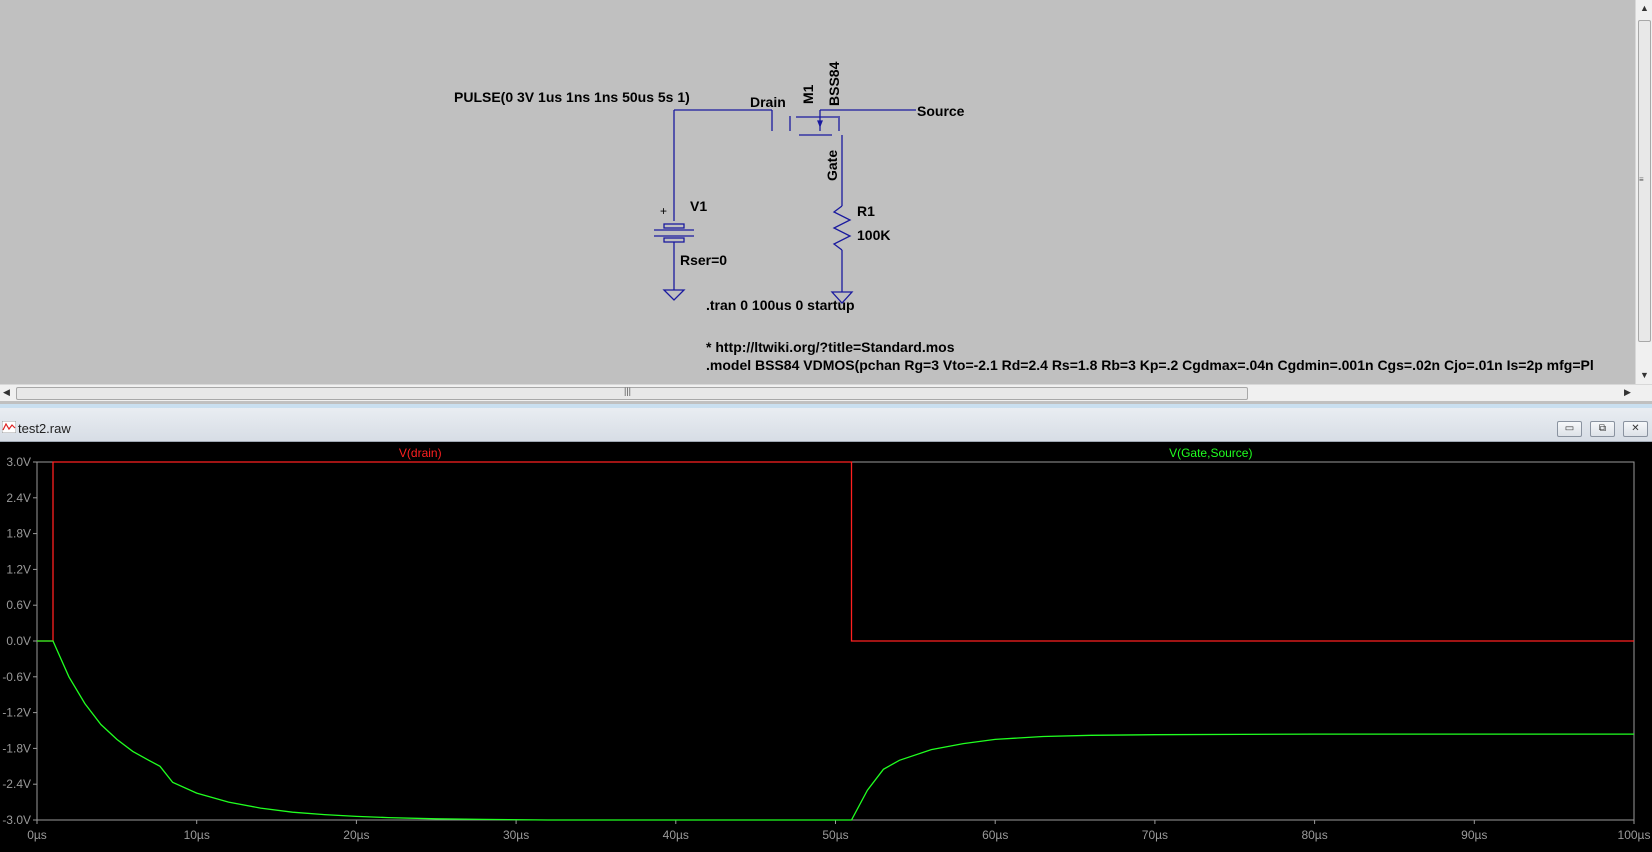  I want to click on x-tick-label: 30µs, so click(516, 835).